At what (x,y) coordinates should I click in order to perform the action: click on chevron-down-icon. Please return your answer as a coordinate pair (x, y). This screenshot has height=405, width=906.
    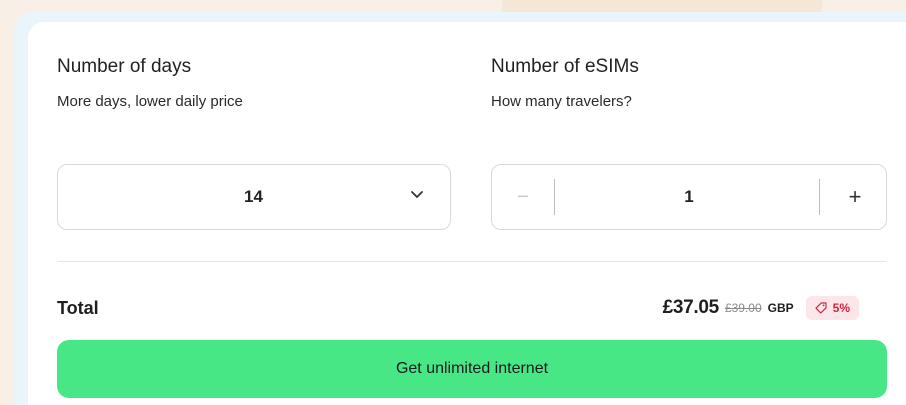
    Looking at the image, I should click on (417, 194).